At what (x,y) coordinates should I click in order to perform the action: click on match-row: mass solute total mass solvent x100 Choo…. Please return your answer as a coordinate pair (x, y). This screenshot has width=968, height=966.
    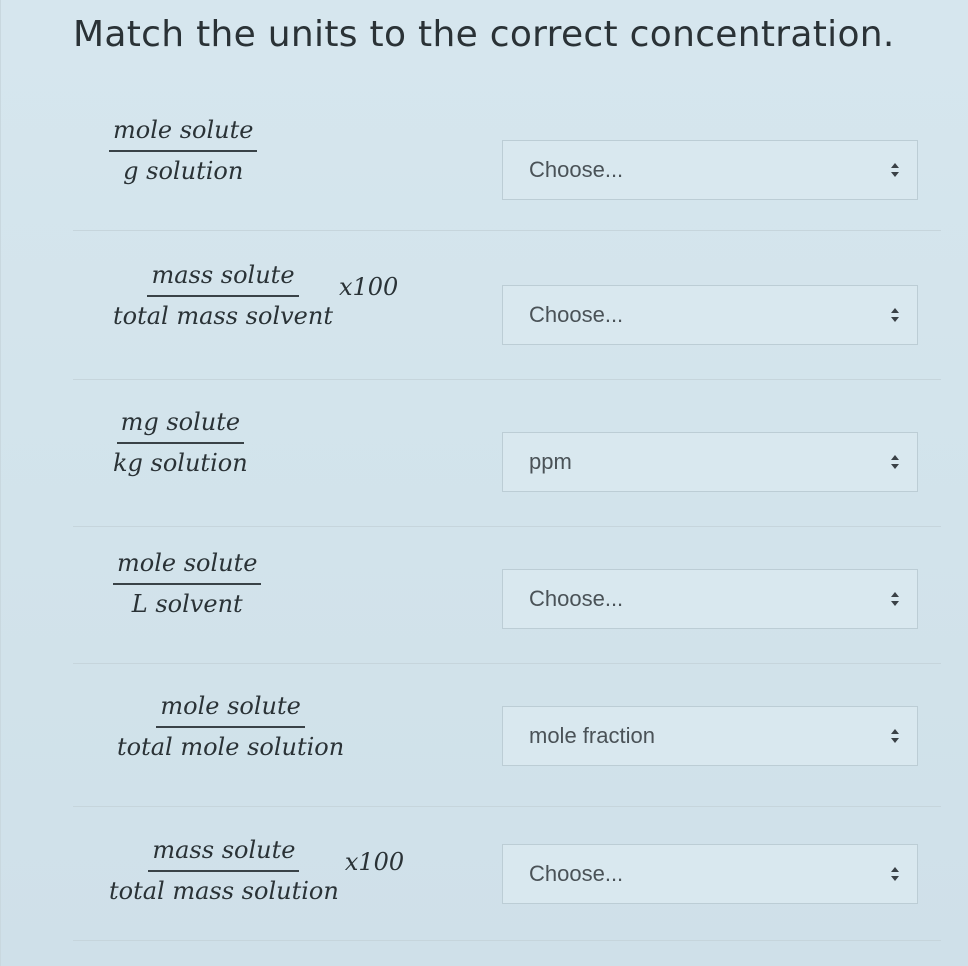
    Looking at the image, I should click on (484, 317).